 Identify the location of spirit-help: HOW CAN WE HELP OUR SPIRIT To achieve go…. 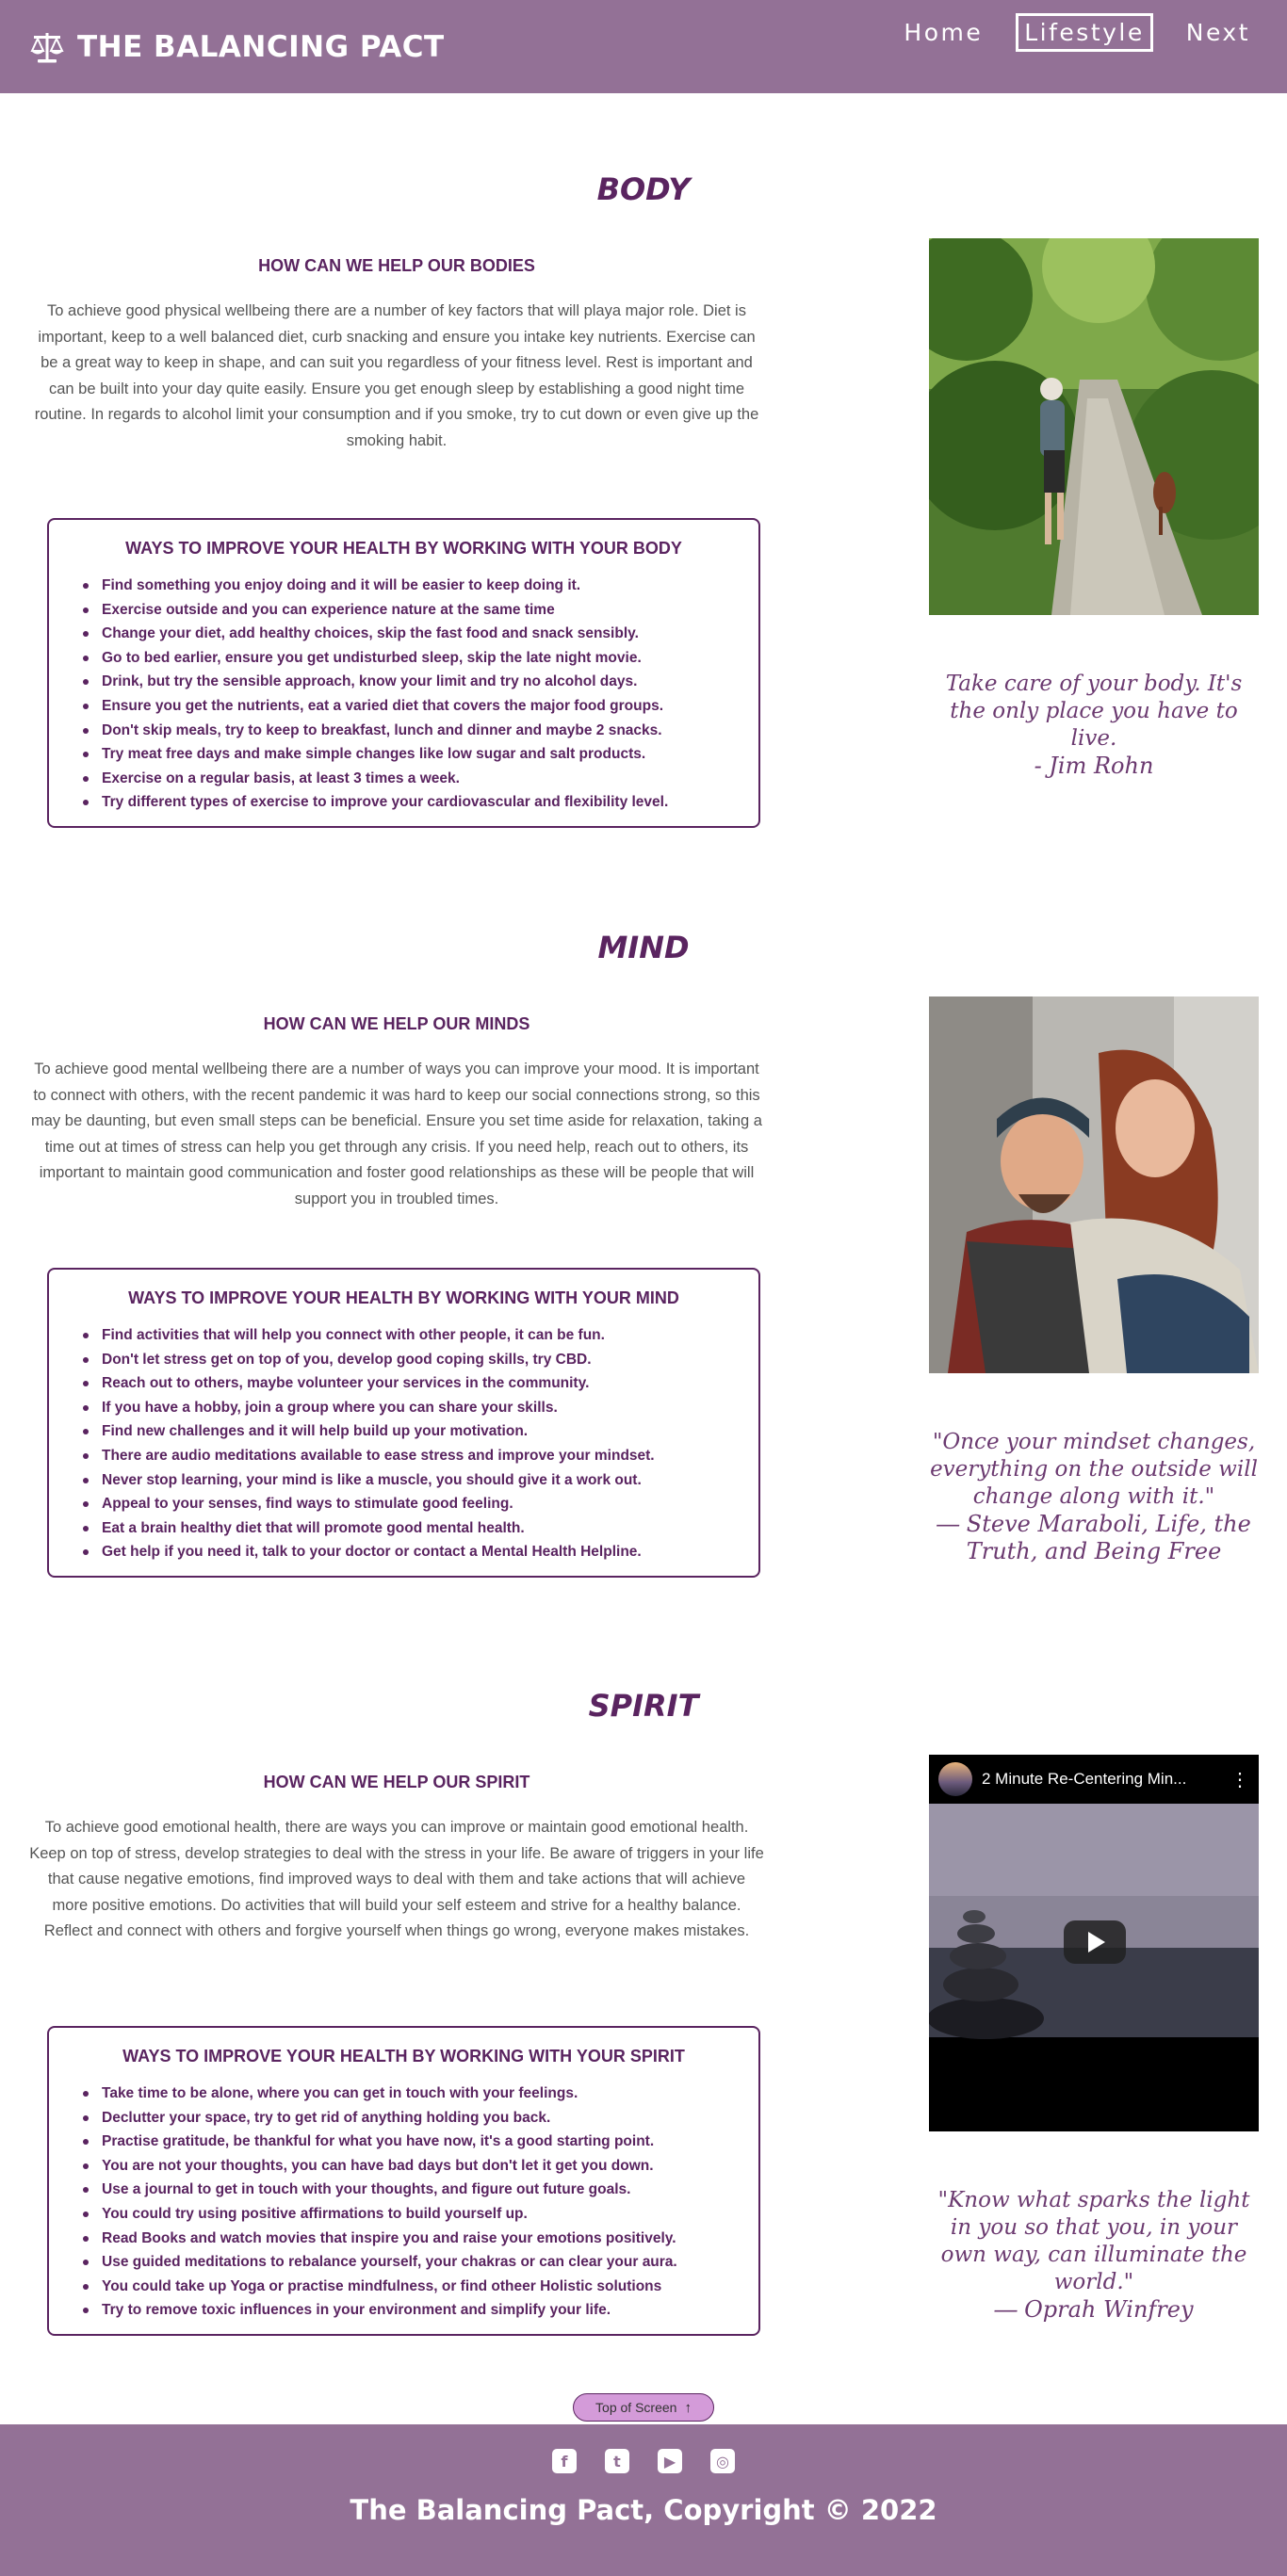
(397, 1859).